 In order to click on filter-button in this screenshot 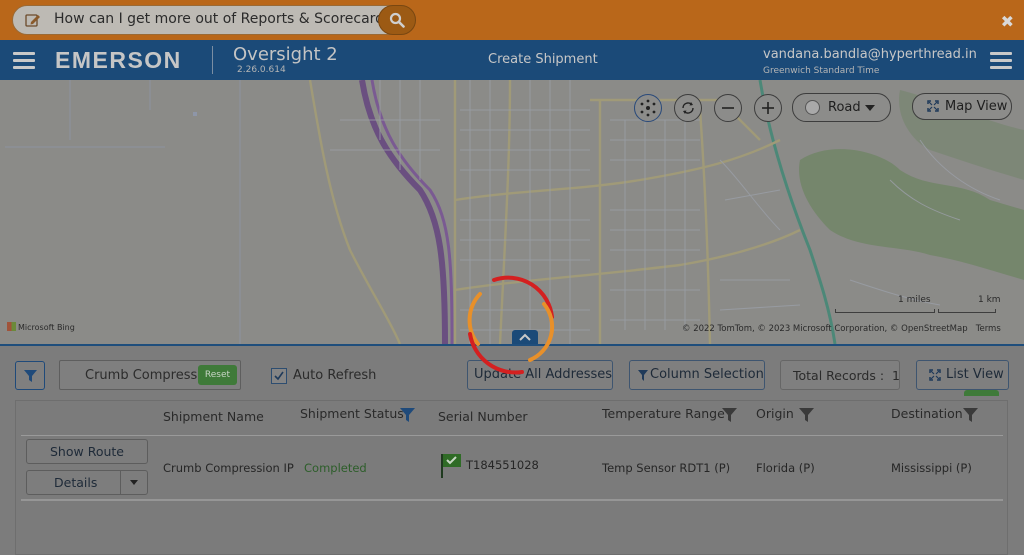, I will do `click(30, 375)`.